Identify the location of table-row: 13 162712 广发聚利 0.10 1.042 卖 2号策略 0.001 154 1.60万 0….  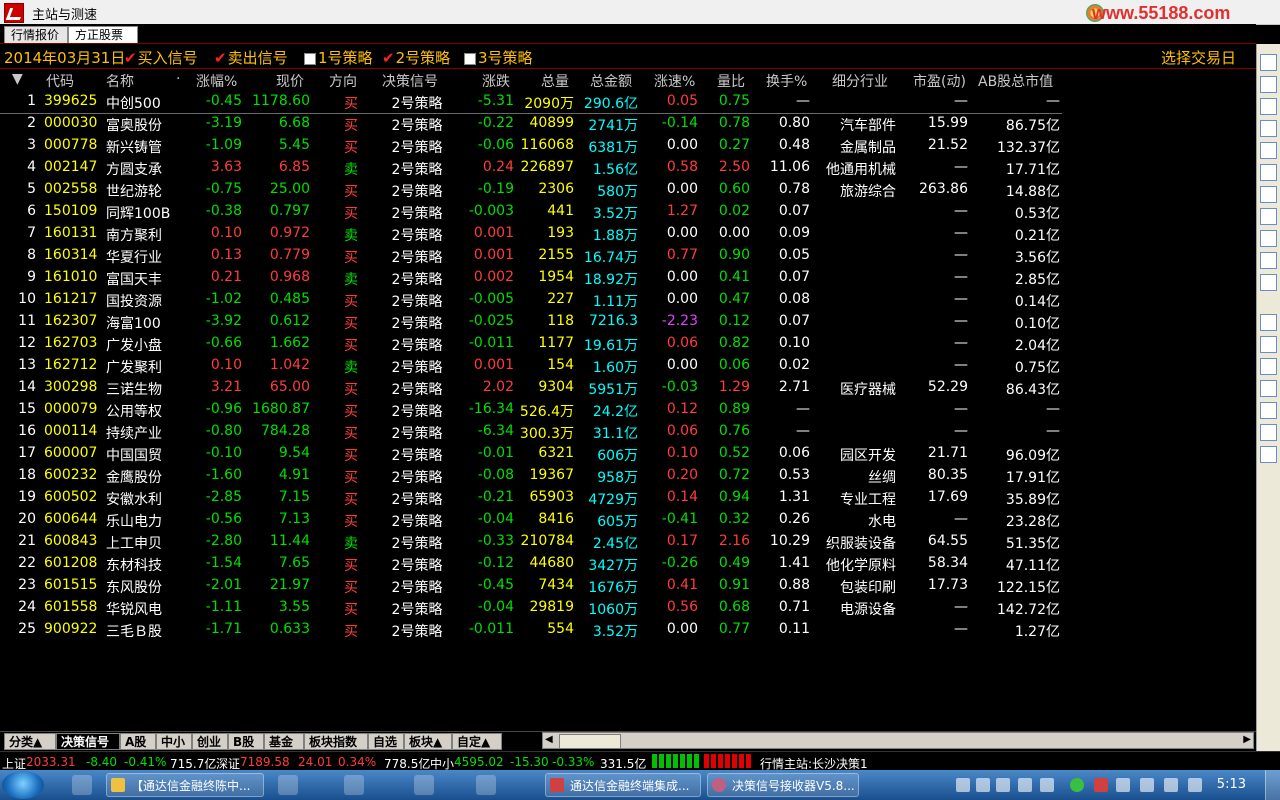
(532, 365).